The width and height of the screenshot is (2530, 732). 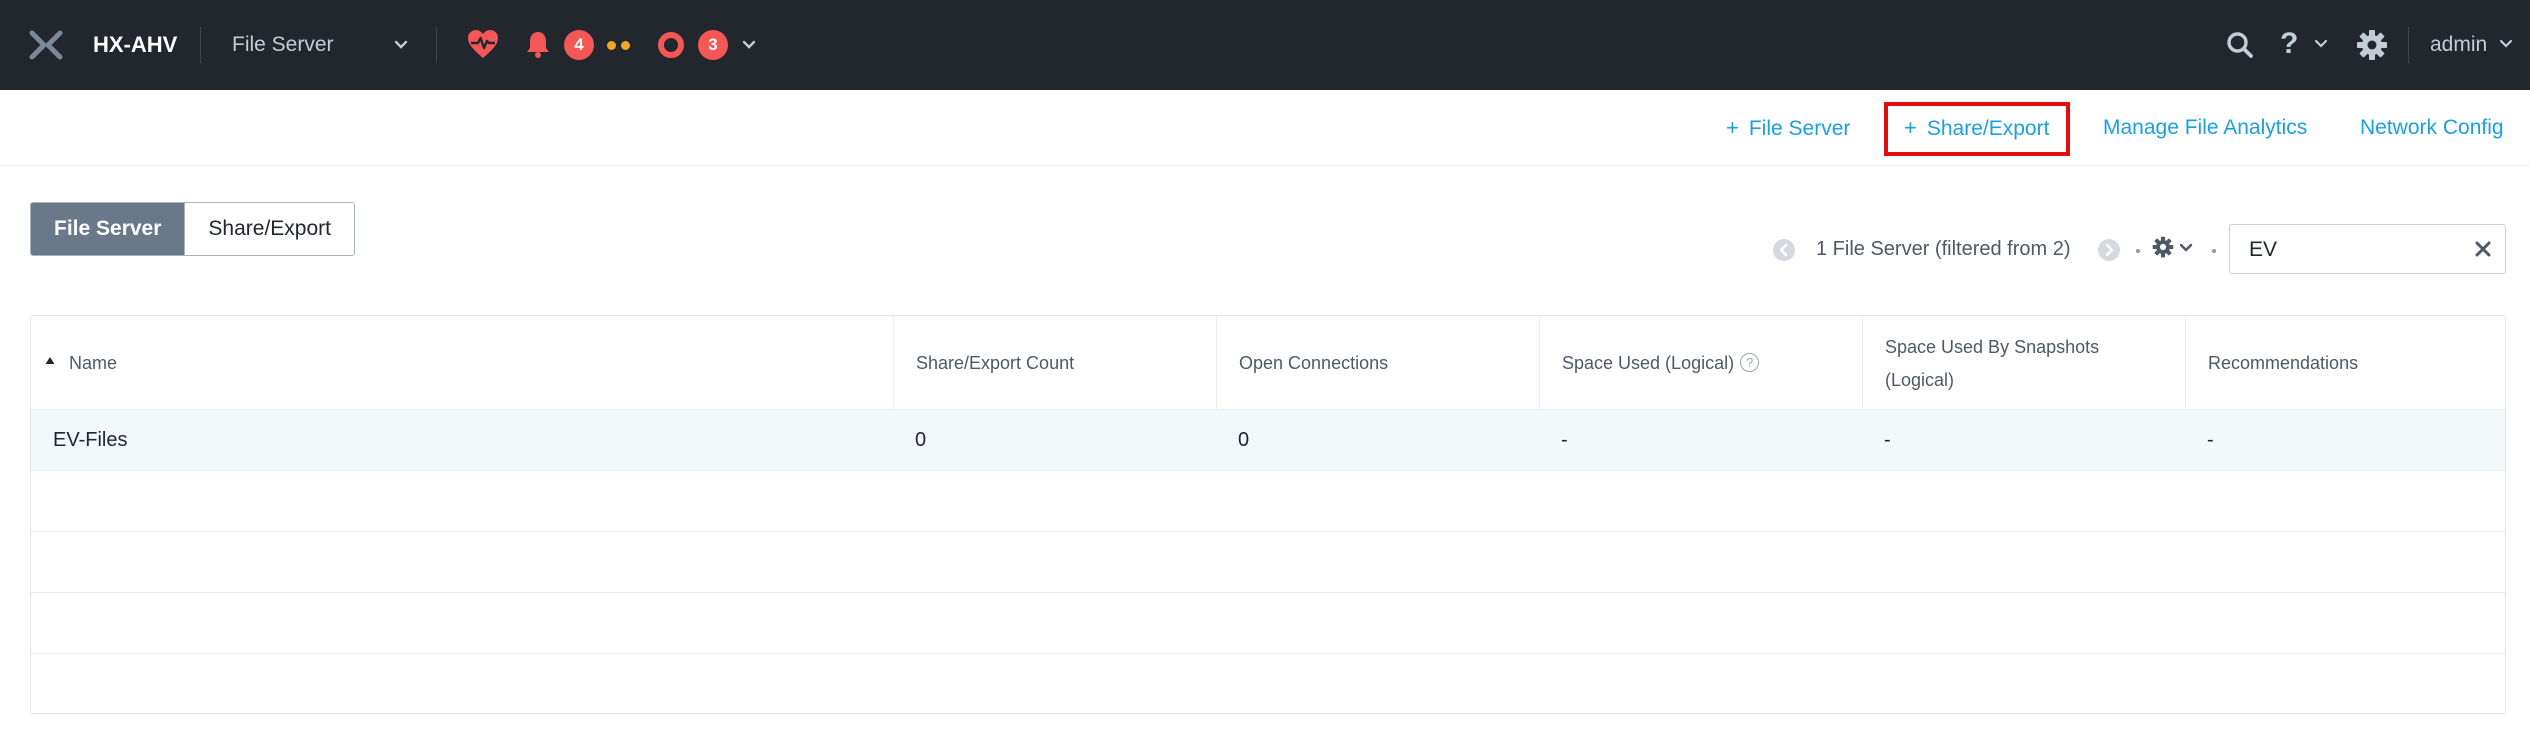 I want to click on bell-icon, so click(x=538, y=44).